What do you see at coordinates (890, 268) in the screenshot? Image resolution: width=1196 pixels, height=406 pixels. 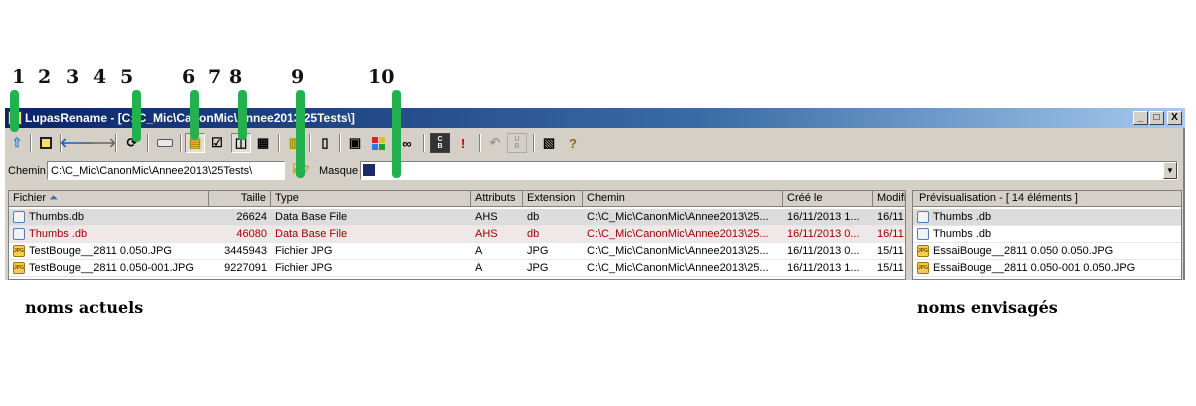 I see `cell-modified: 15/11` at bounding box center [890, 268].